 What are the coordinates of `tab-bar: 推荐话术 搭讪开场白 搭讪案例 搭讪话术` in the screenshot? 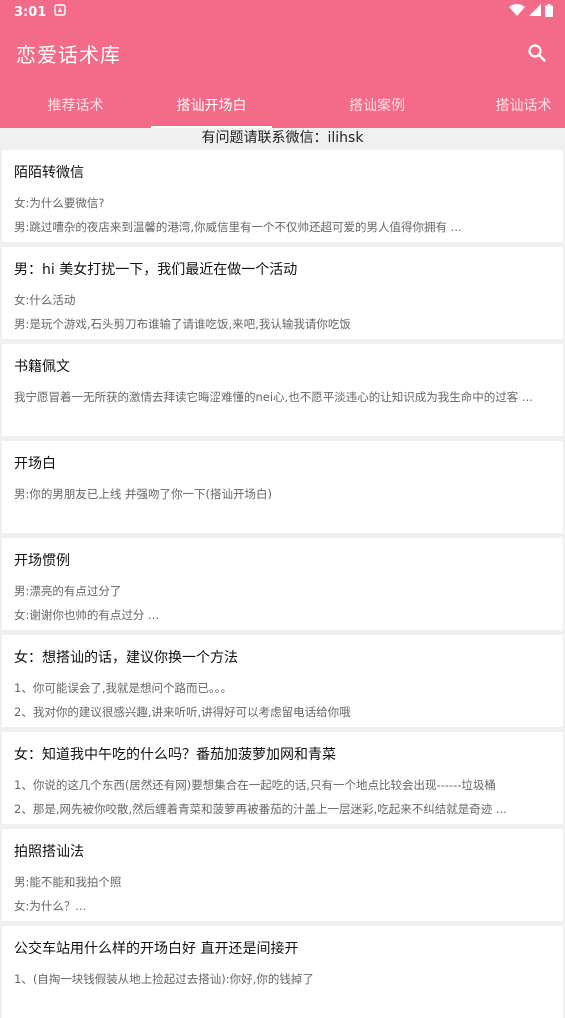 It's located at (282, 105).